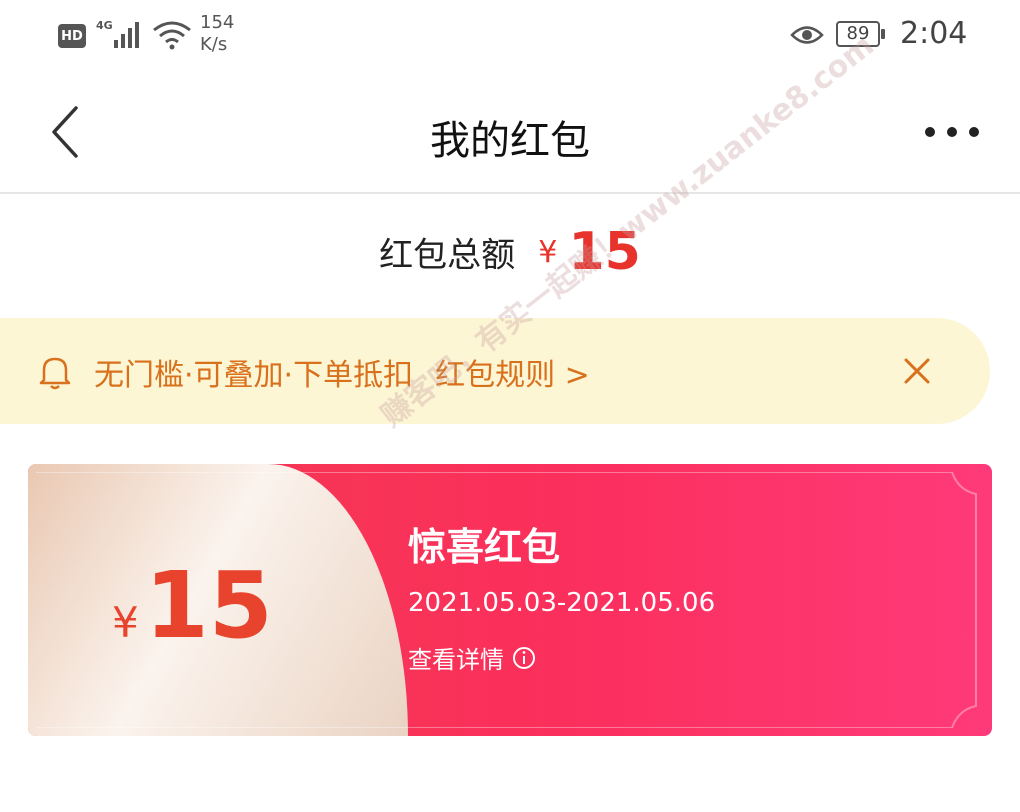 The height and width of the screenshot is (812, 1020). Describe the element at coordinates (217, 22) in the screenshot. I see `network-speed-value: 154` at that location.